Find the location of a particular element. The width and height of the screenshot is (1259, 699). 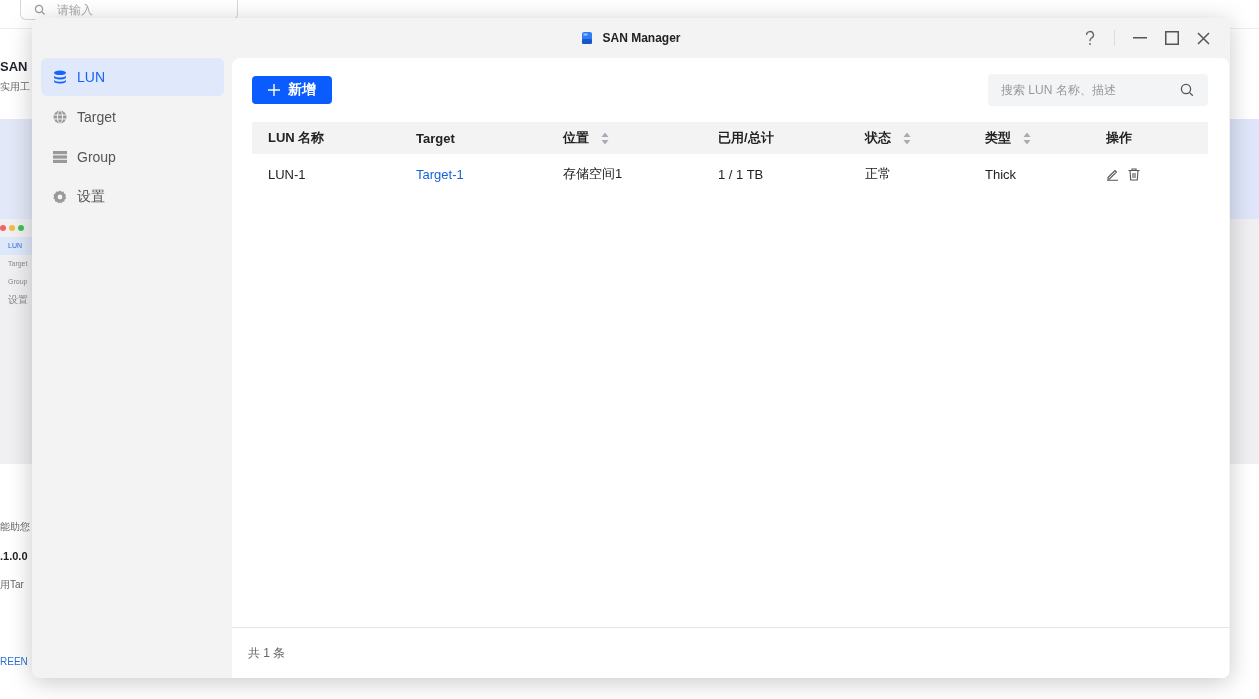

list-icon is located at coordinates (60, 157).